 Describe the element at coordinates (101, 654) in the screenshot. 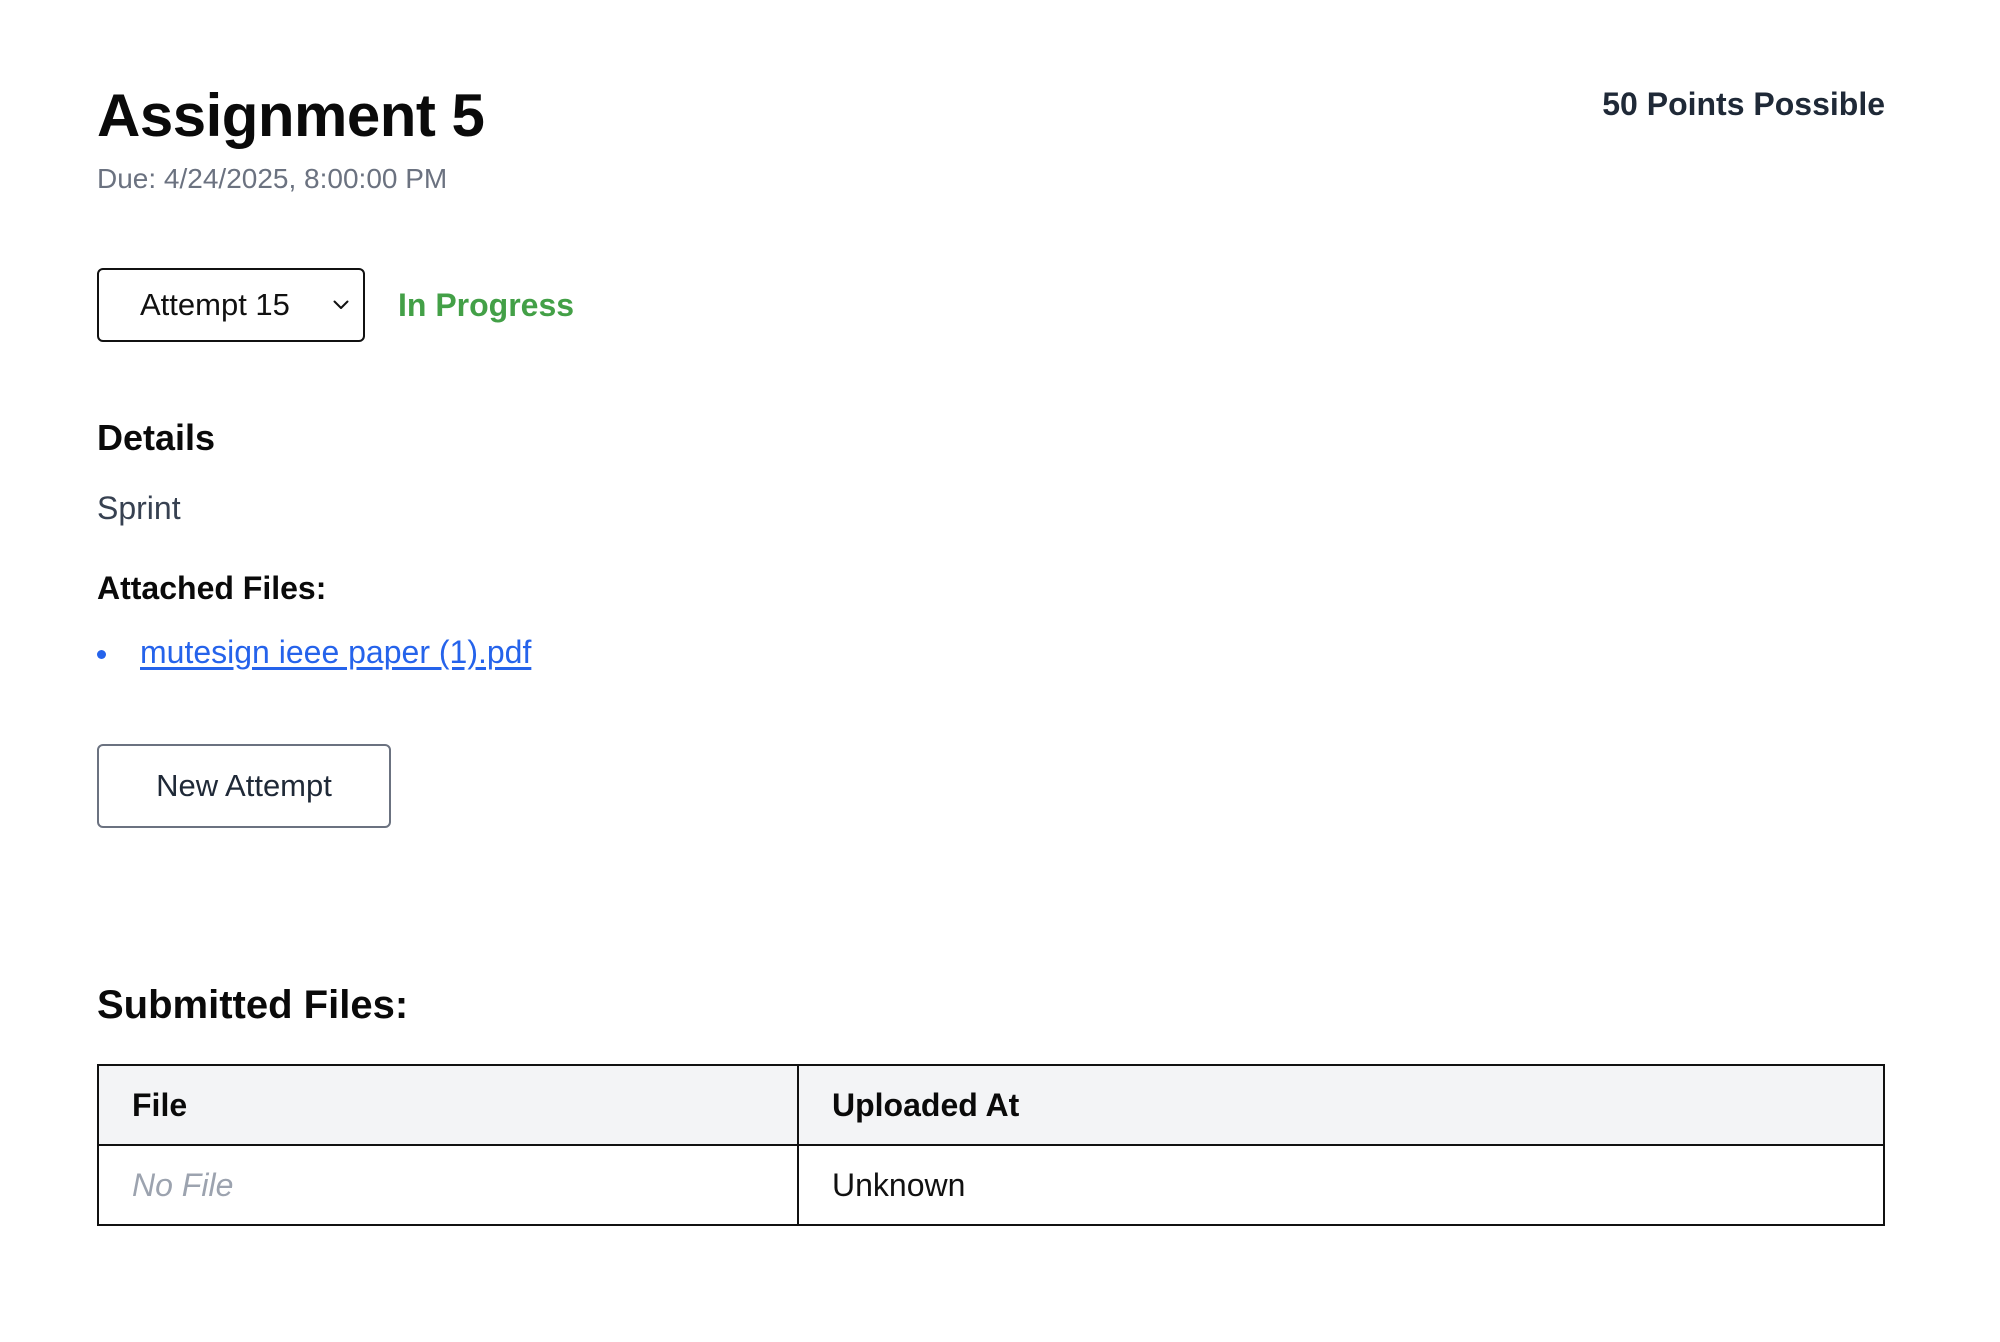

I see `bullet-icon` at that location.